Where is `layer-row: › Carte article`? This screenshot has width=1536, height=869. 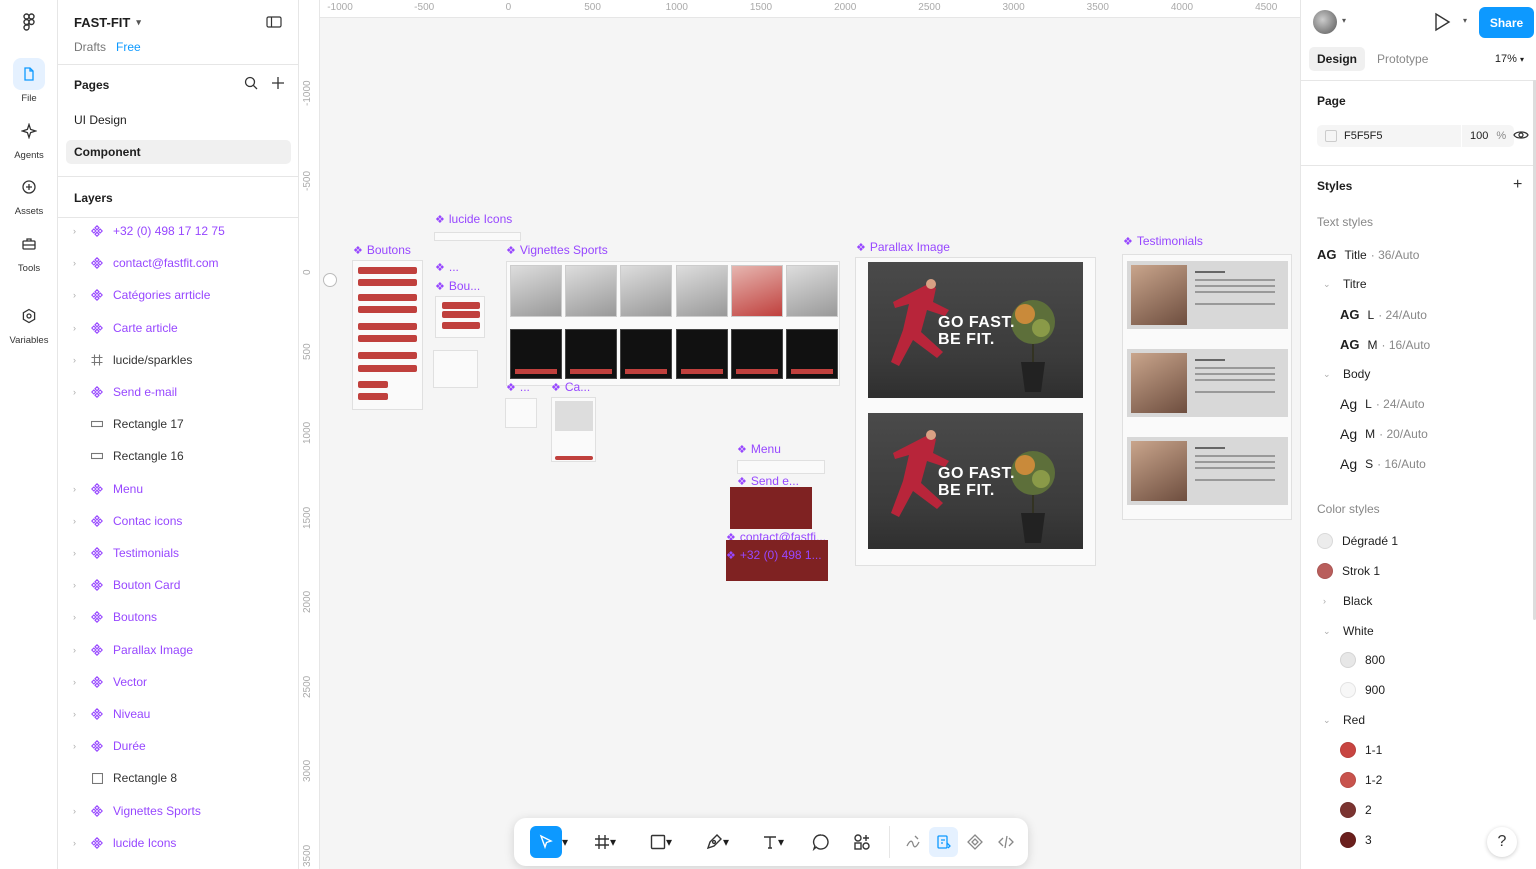
layer-row: › Carte article is located at coordinates (178, 328).